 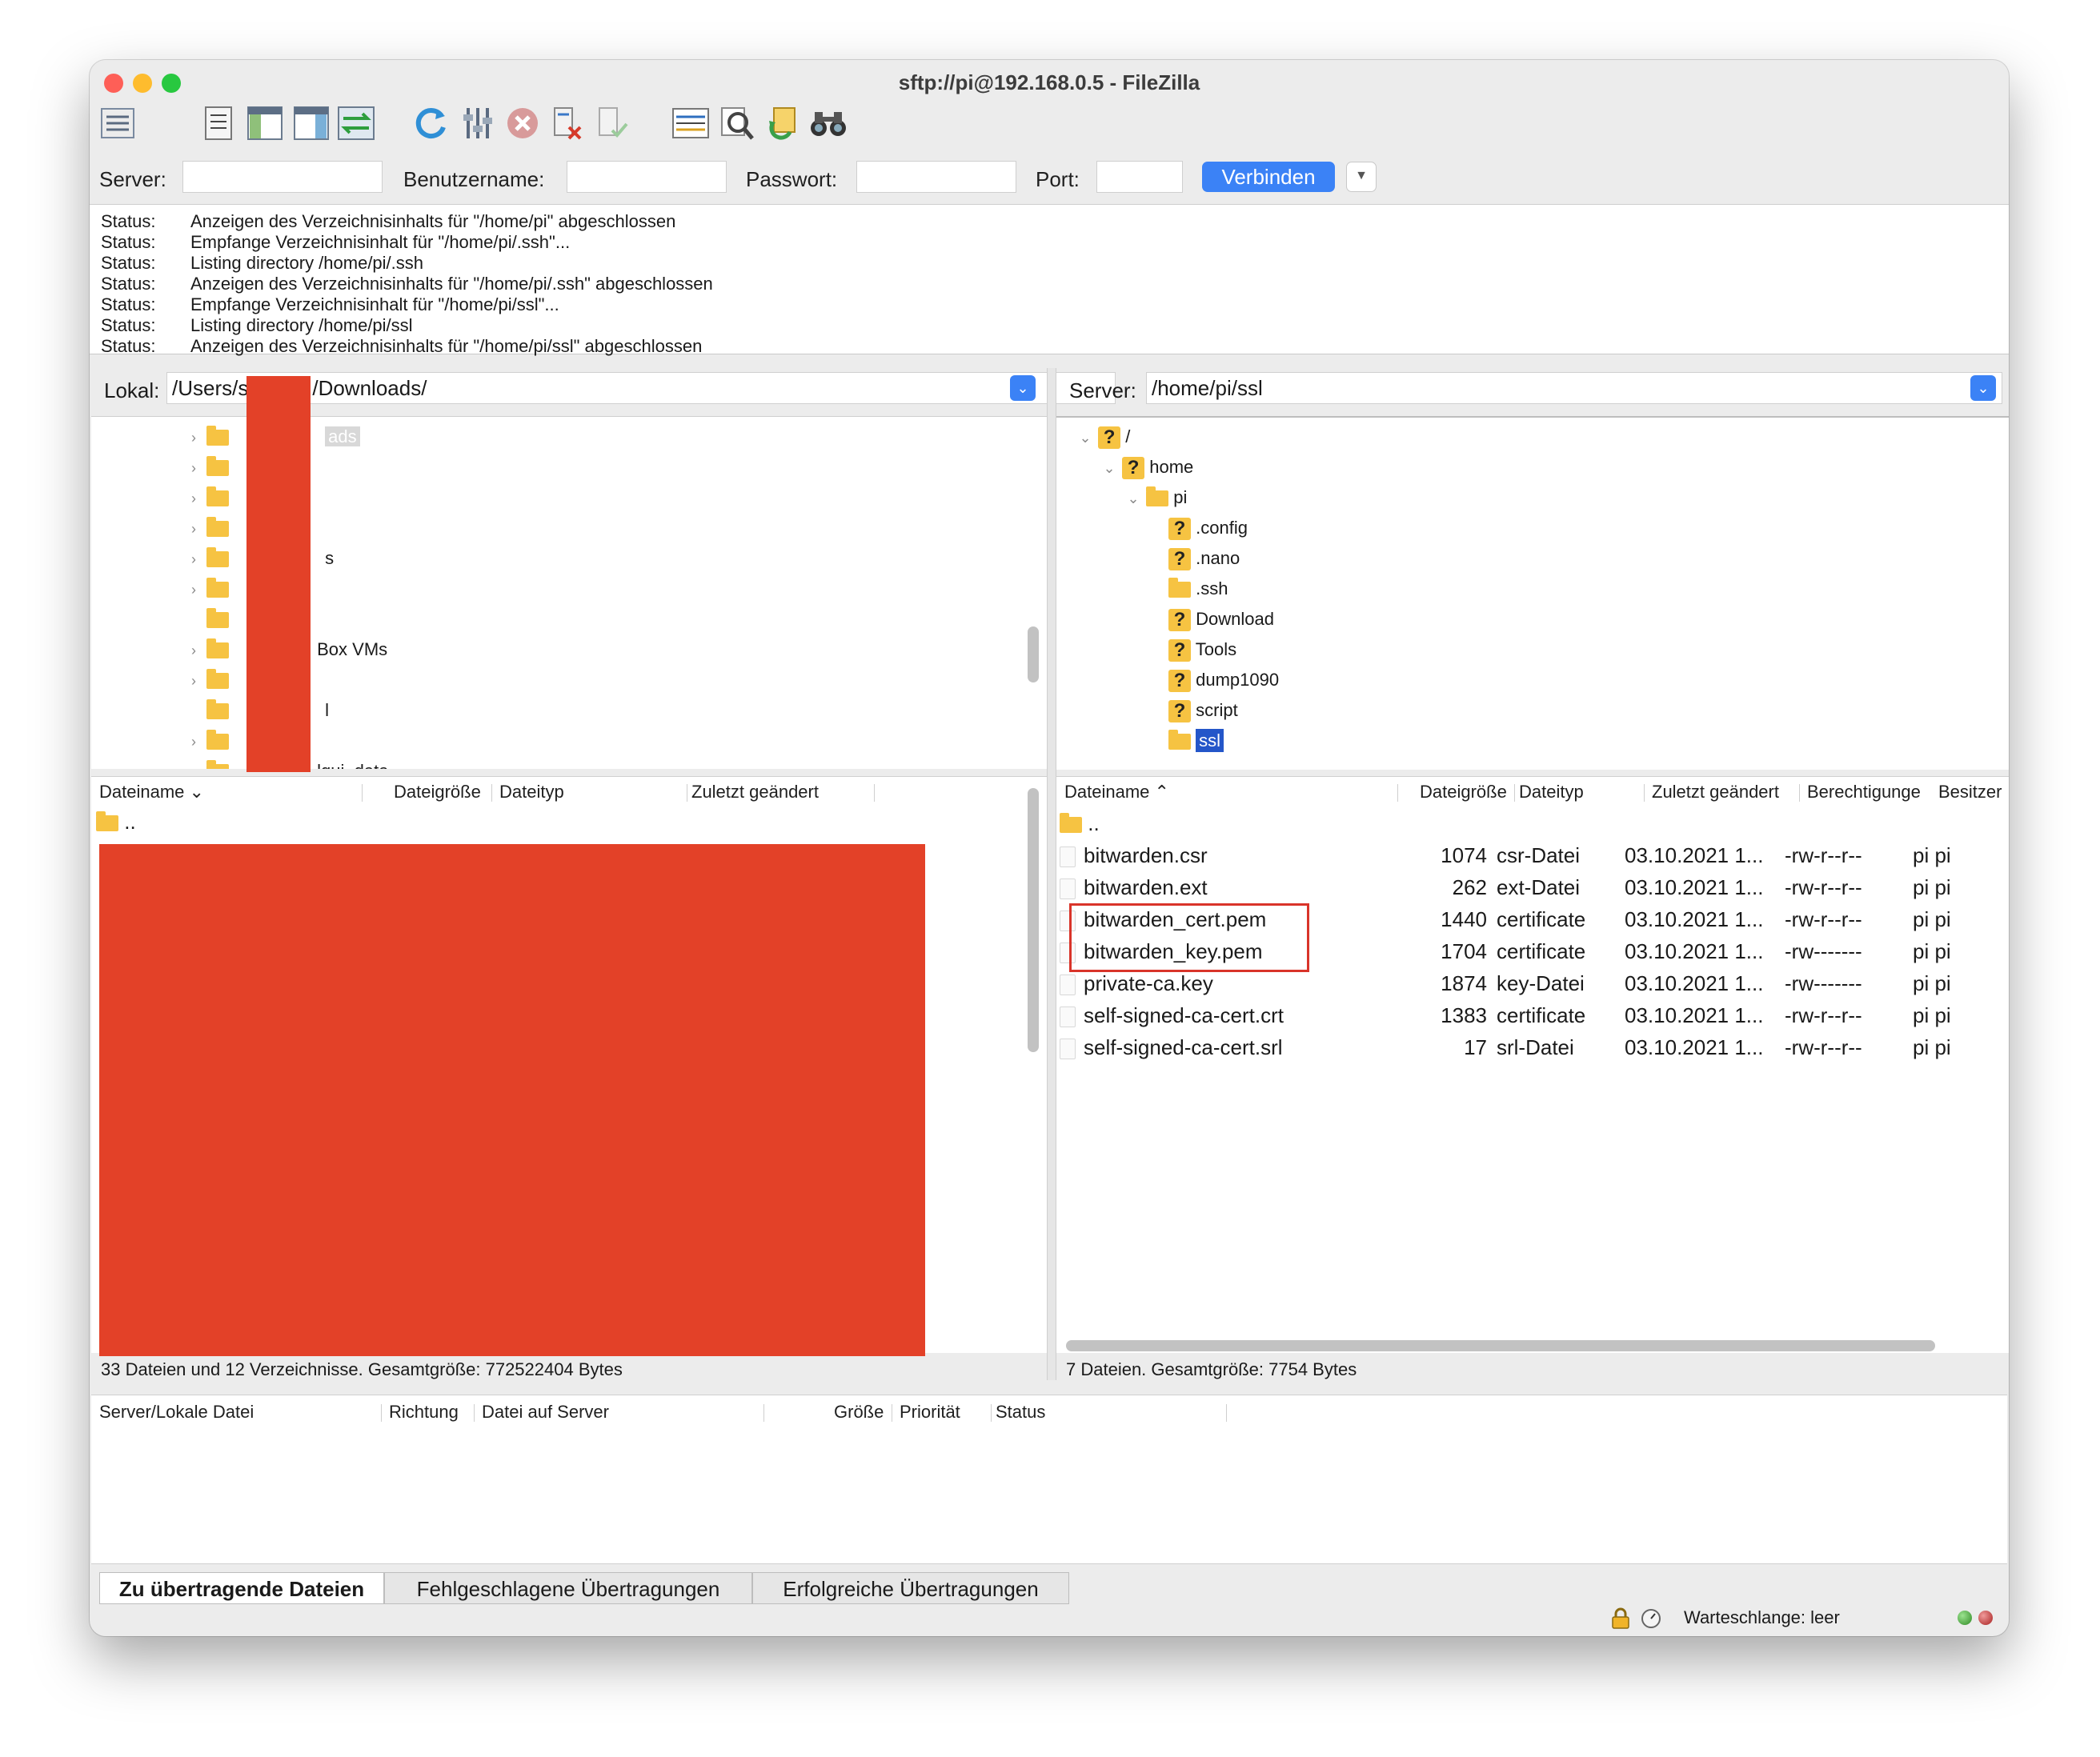 I want to click on tree-item-config: ? .config, so click(x=1208, y=528).